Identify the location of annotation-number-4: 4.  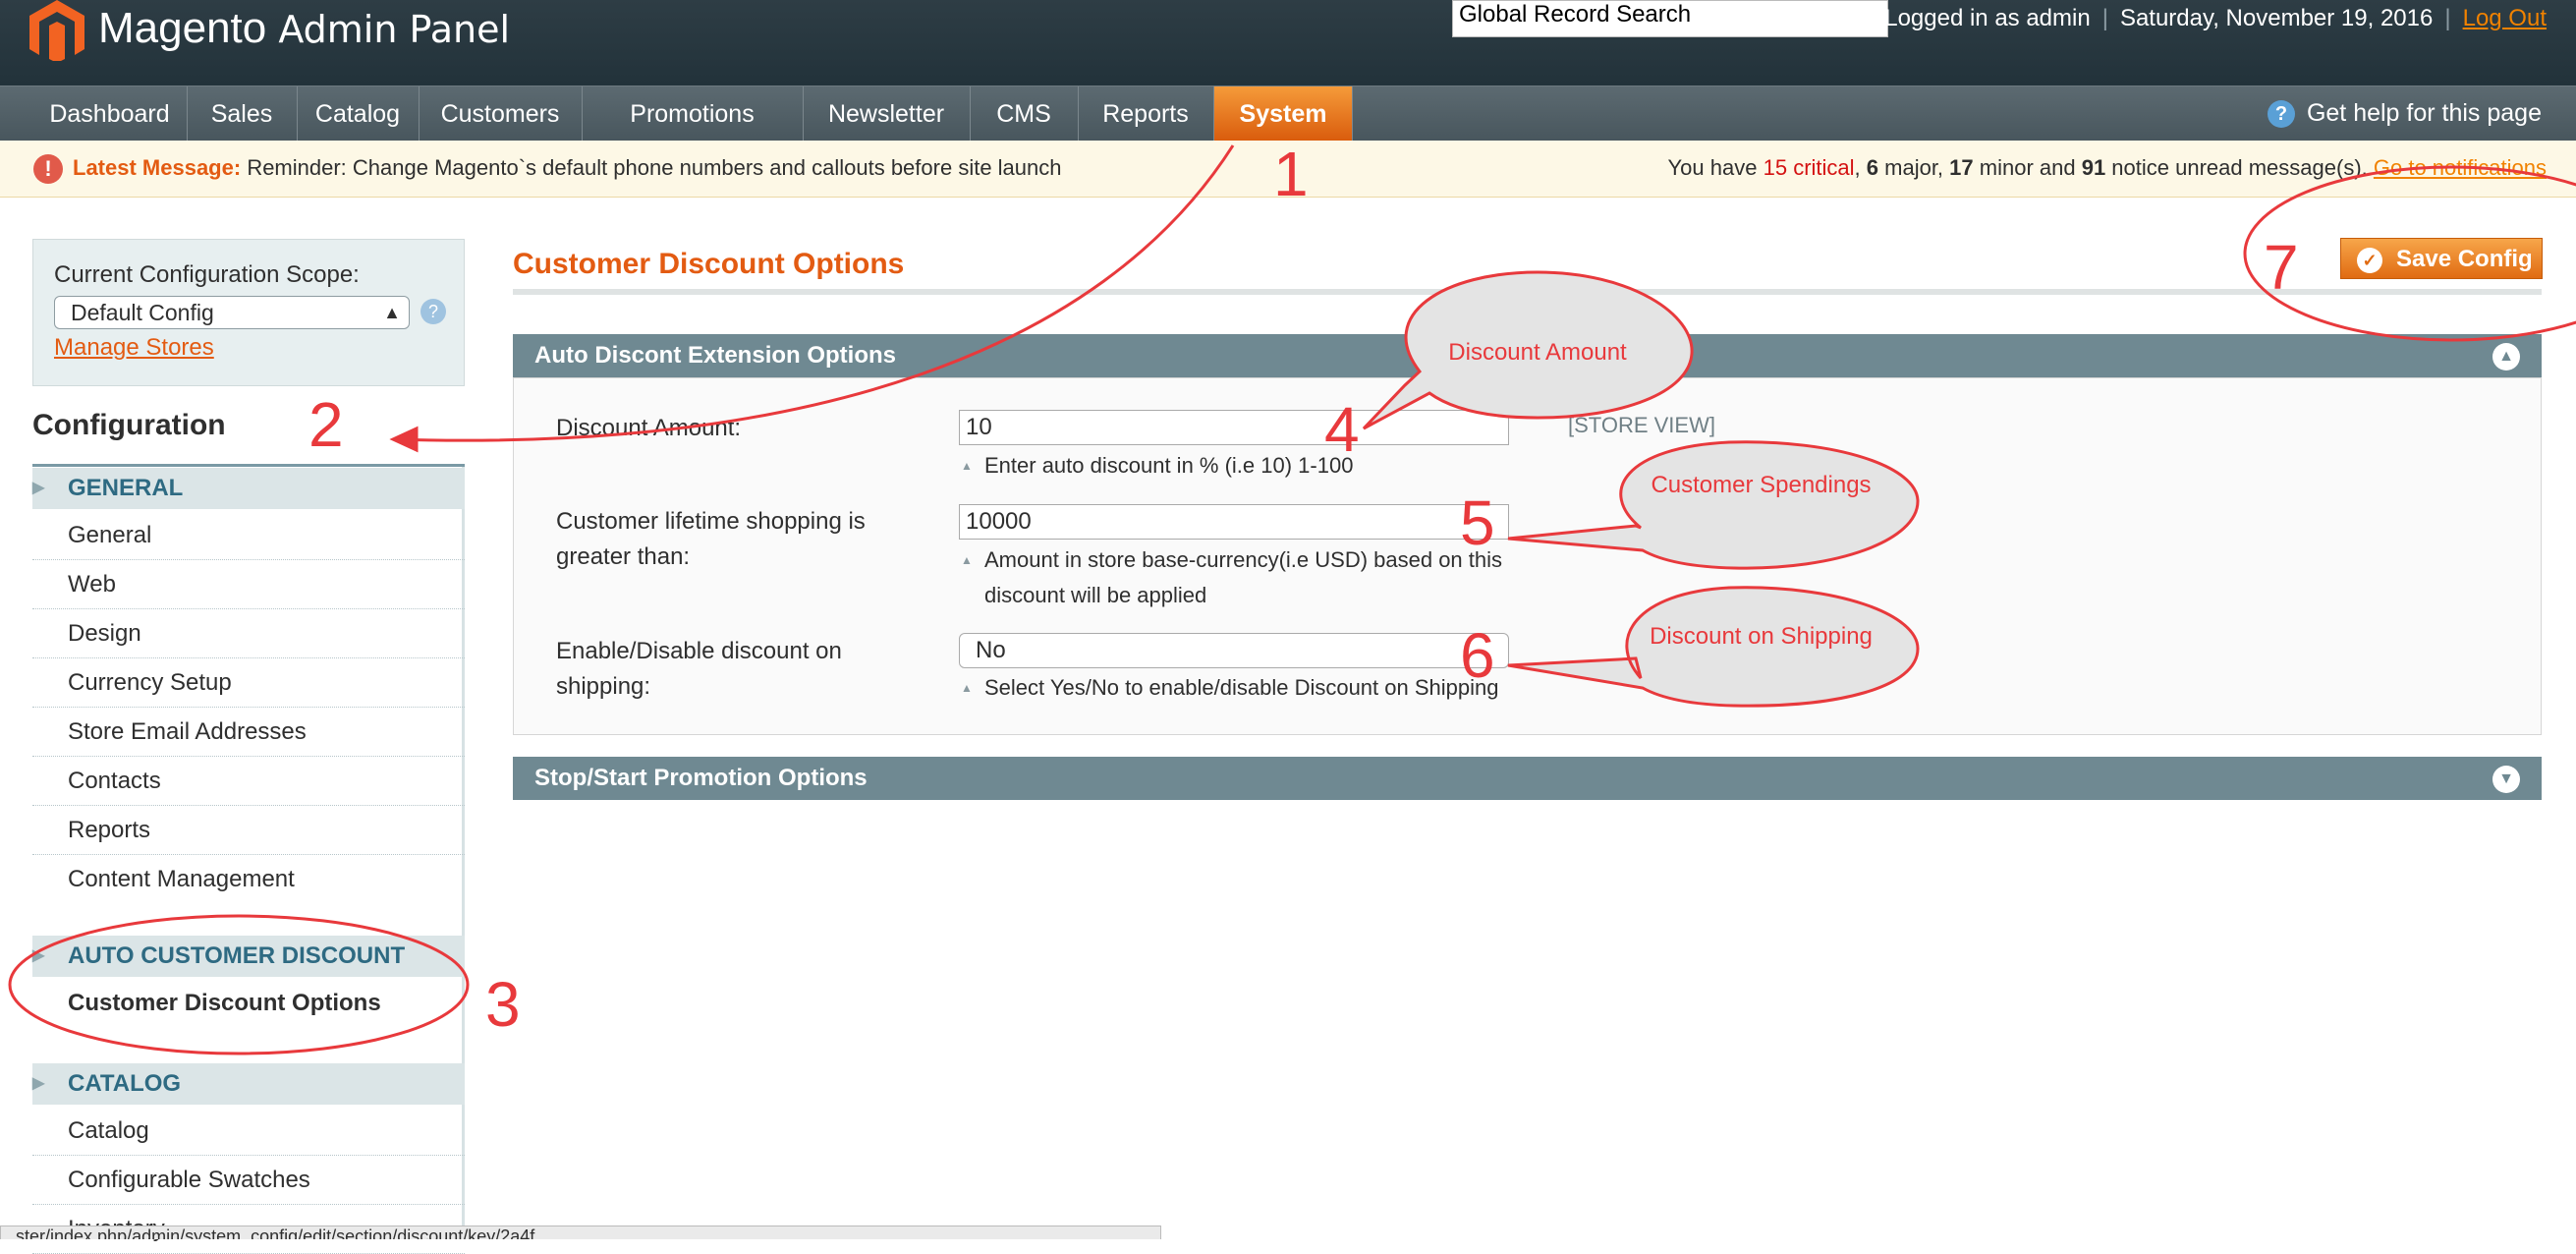
(1342, 429).